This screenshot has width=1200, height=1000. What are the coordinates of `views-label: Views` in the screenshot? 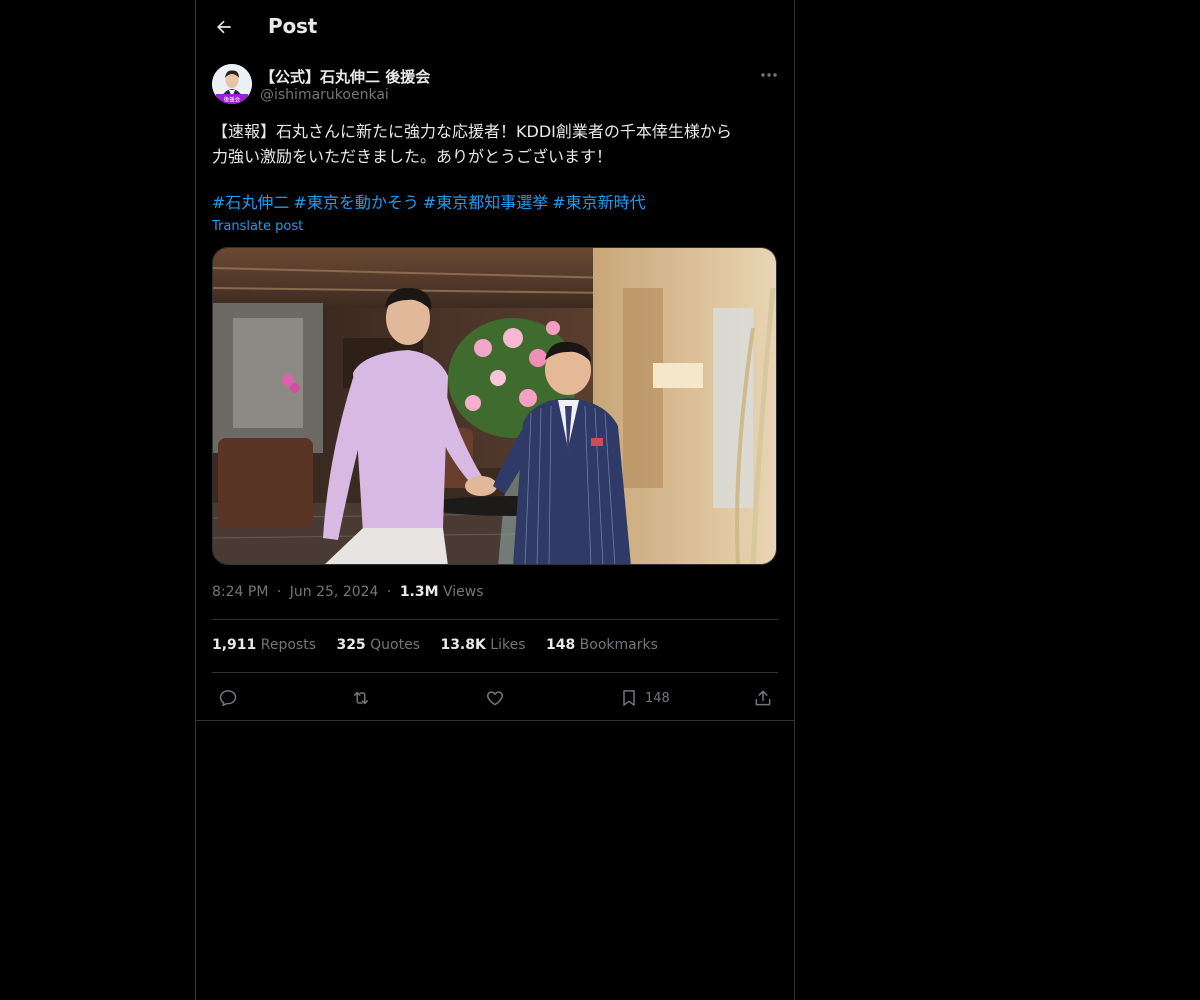 It's located at (463, 592).